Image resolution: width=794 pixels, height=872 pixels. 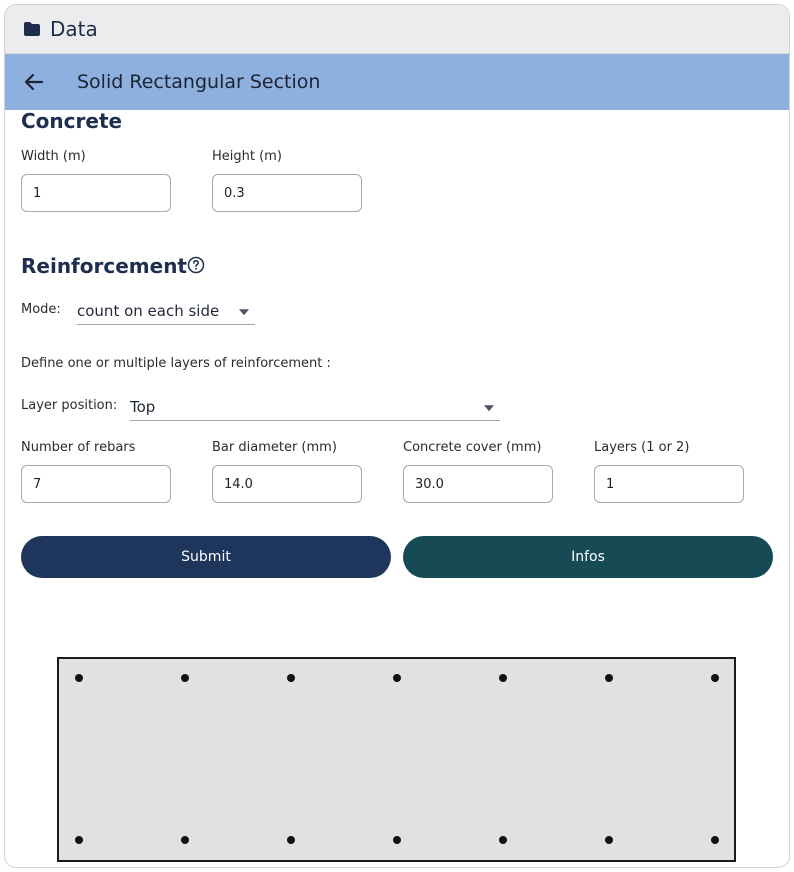 I want to click on rebars-input, so click(x=96, y=484).